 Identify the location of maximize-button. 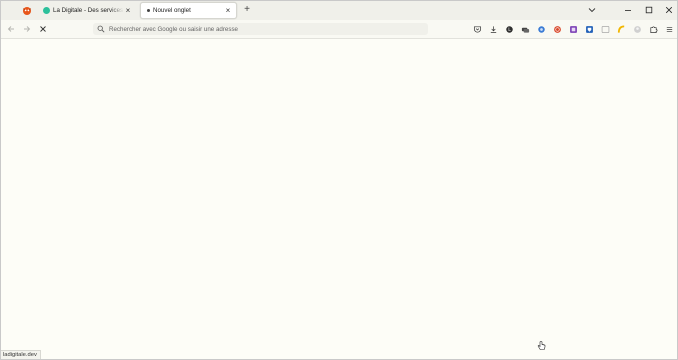
(649, 10).